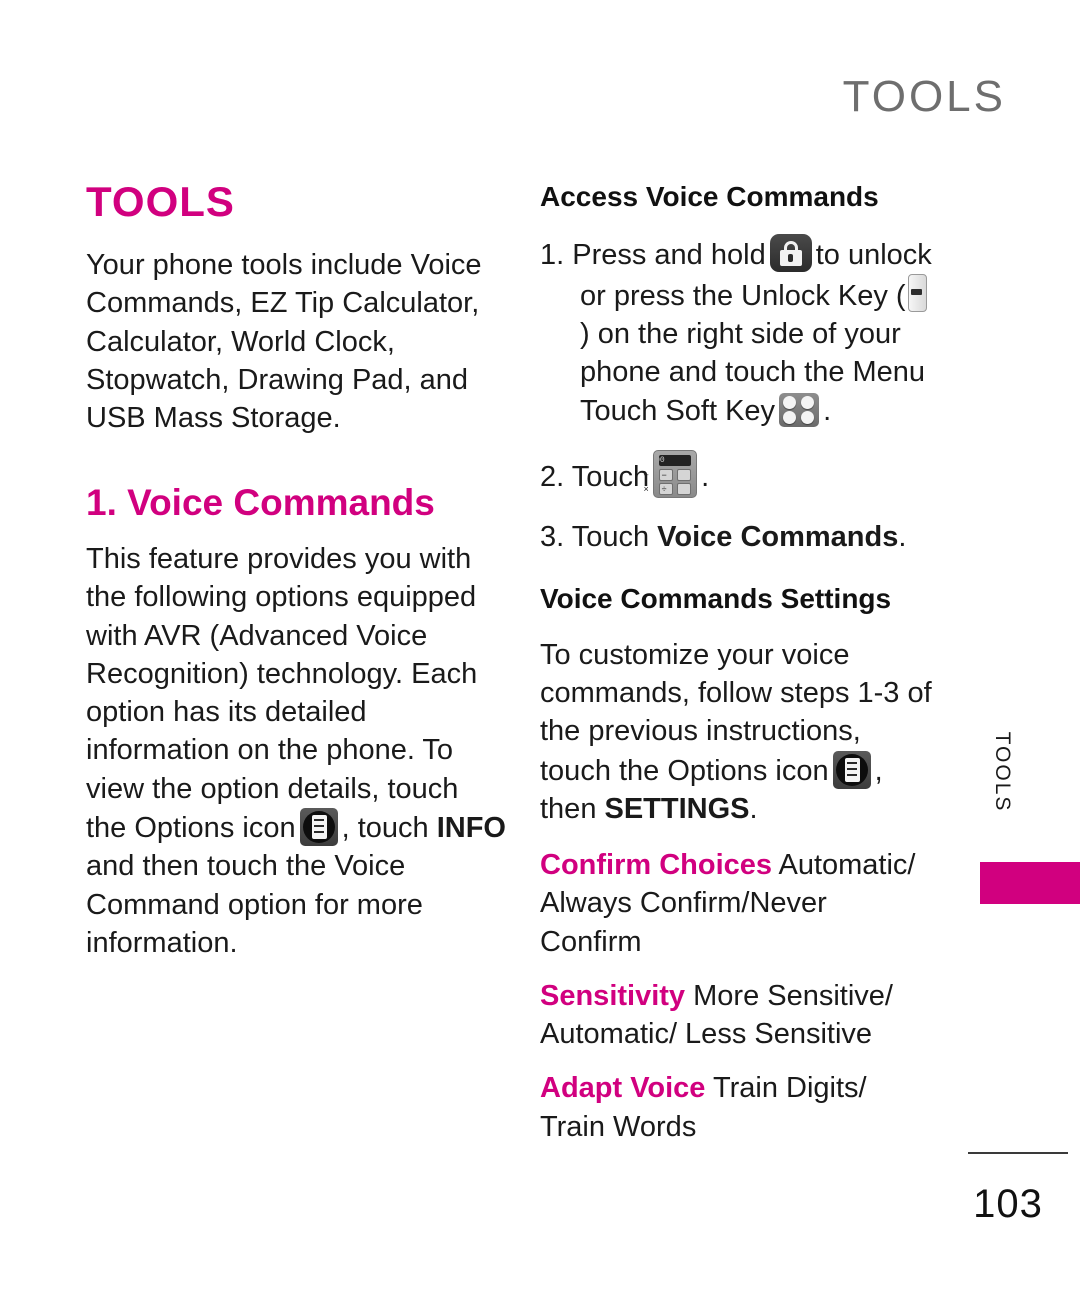  What do you see at coordinates (656, 865) in the screenshot?
I see `setting-option-label: Confirm Choices` at bounding box center [656, 865].